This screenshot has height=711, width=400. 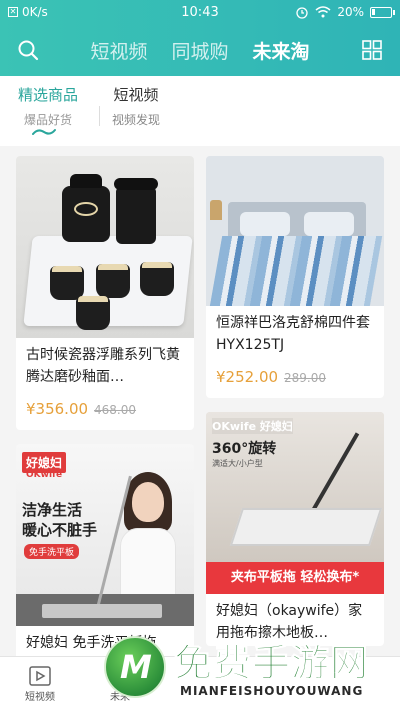 What do you see at coordinates (57, 409) in the screenshot?
I see `product-price: ¥356.00` at bounding box center [57, 409].